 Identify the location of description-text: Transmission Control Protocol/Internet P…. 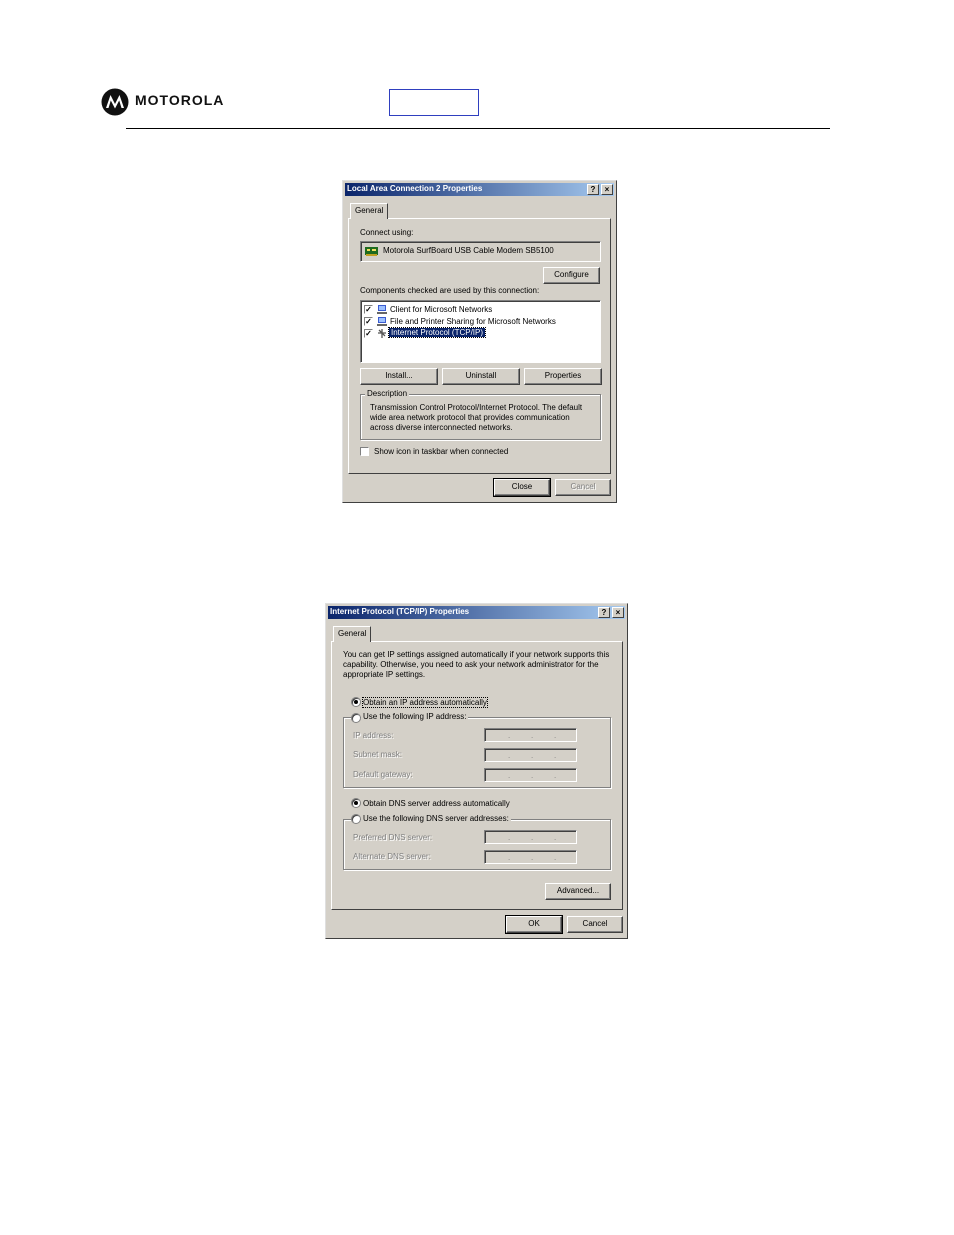
(476, 417).